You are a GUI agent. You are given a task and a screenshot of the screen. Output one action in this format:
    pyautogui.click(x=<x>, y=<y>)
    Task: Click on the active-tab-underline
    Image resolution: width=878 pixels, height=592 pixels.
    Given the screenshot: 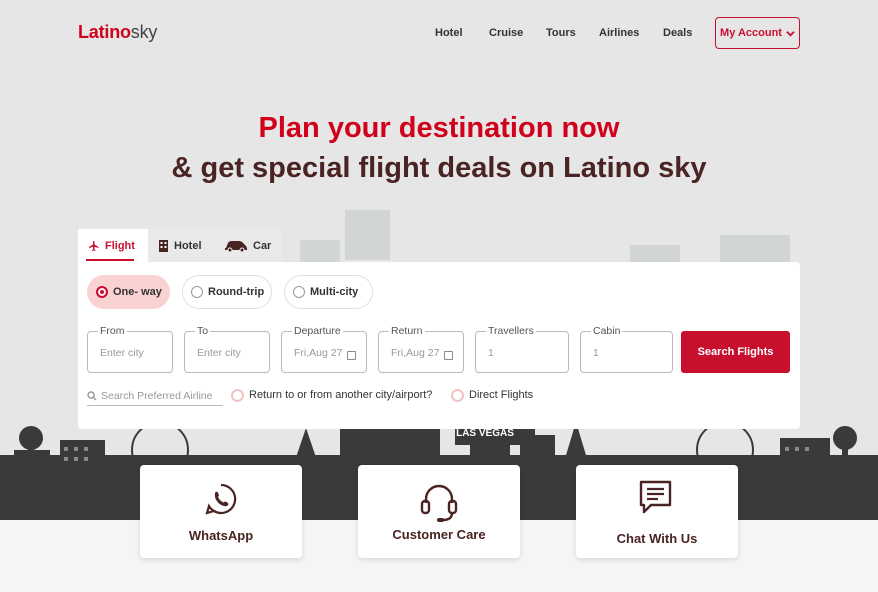 What is the action you would take?
    pyautogui.click(x=110, y=260)
    